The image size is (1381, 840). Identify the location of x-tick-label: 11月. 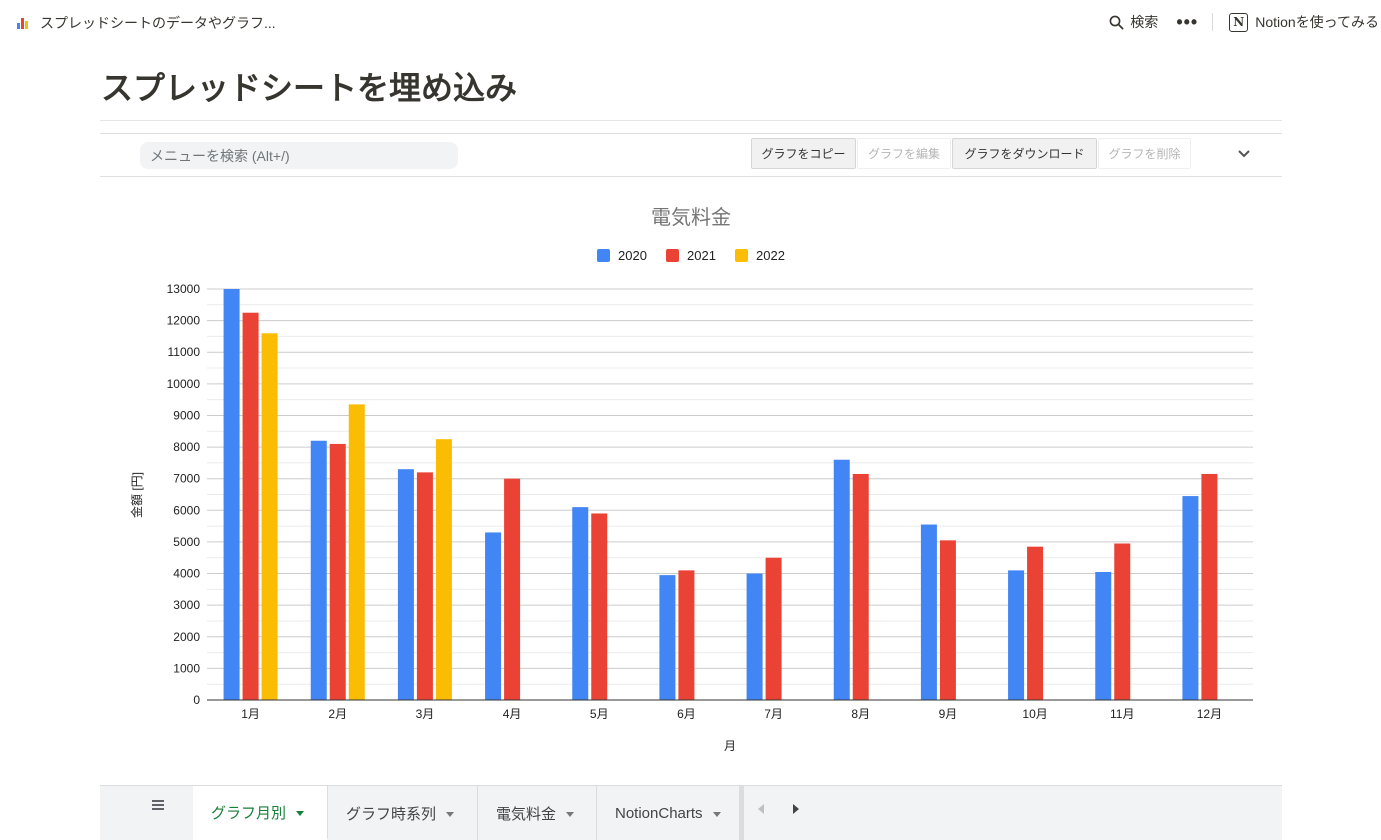
(1122, 714).